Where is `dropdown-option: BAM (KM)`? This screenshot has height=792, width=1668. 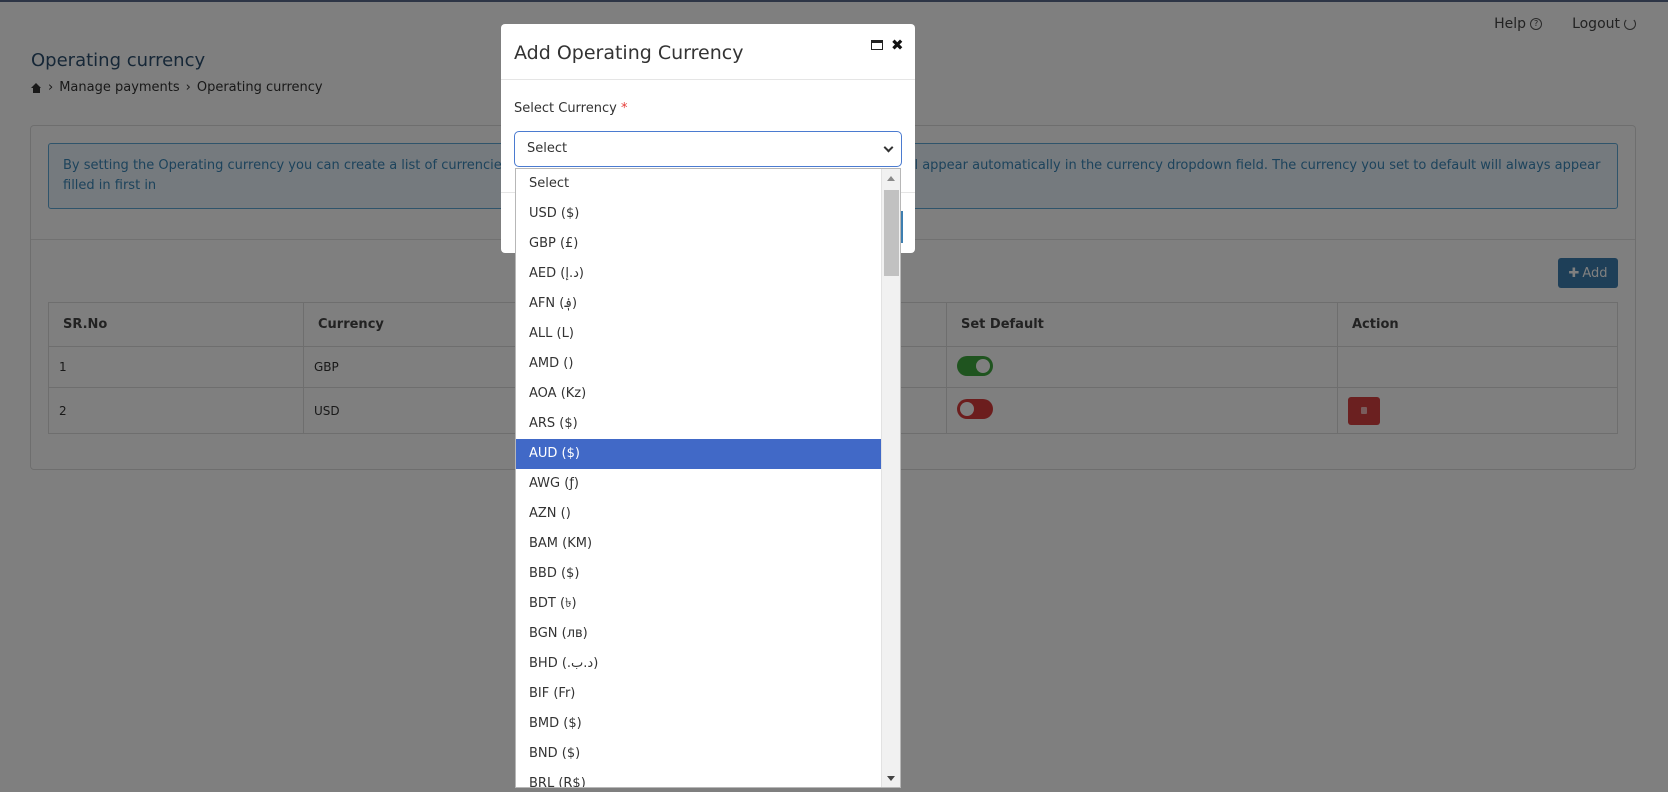 dropdown-option: BAM (KM) is located at coordinates (699, 544).